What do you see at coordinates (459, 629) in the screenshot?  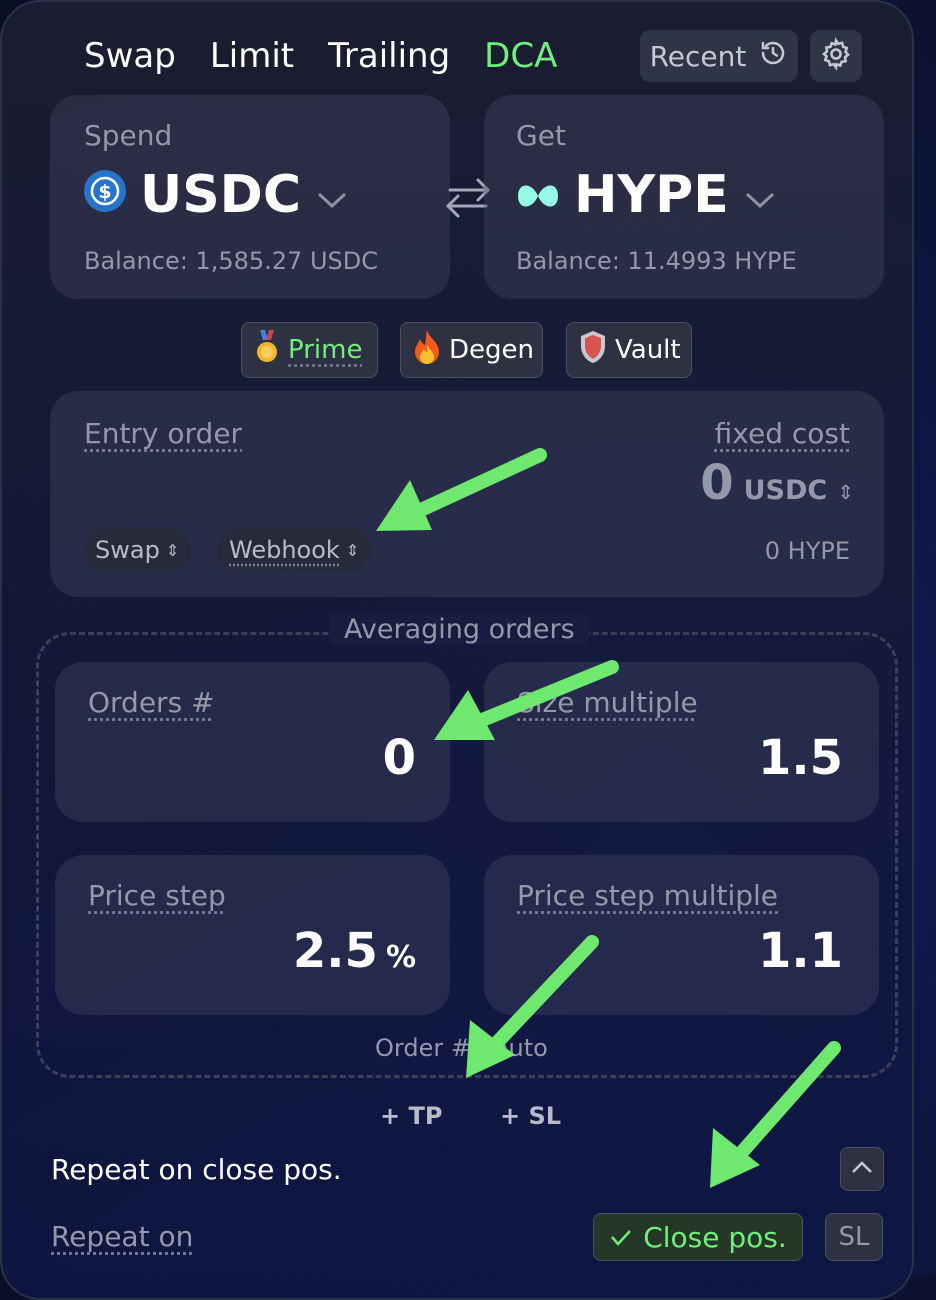 I see `averaging-orders-title: Averaging orders` at bounding box center [459, 629].